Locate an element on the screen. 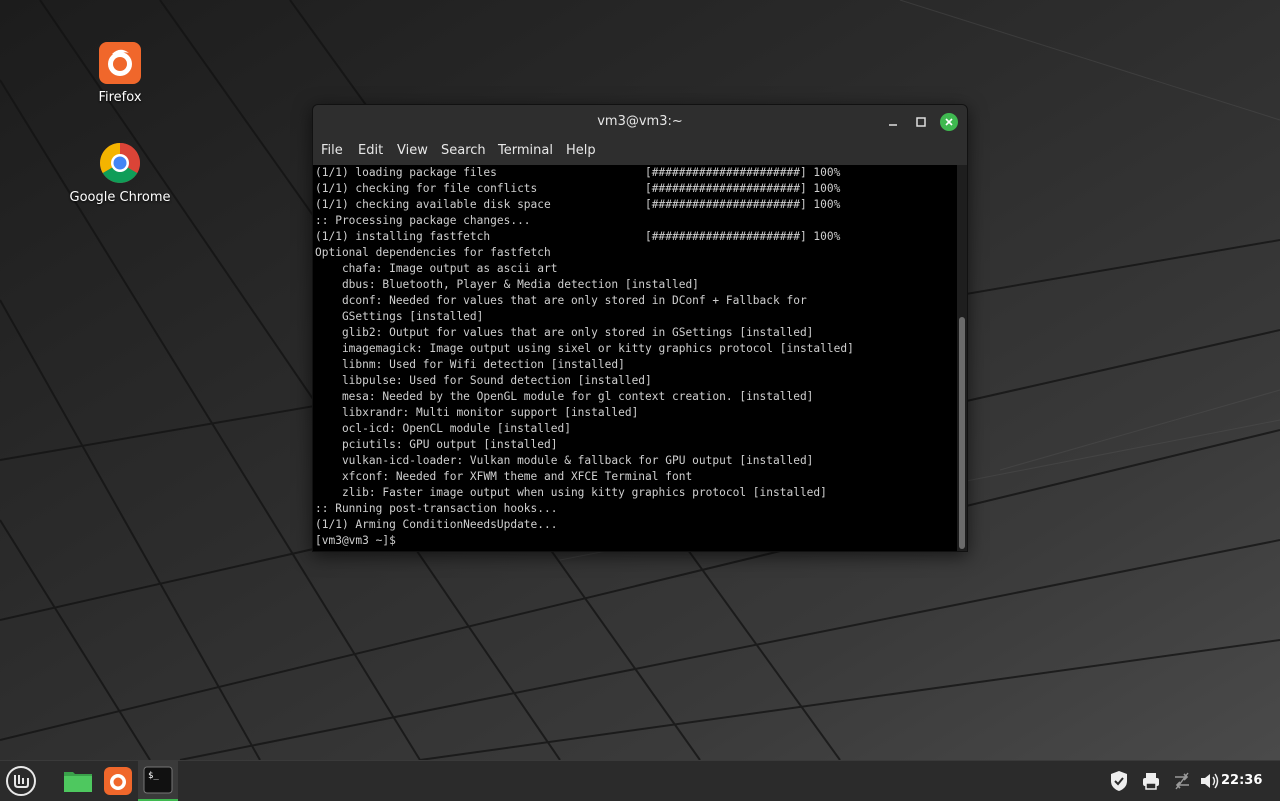 Image resolution: width=1280 pixels, height=805 pixels. minimize-icon is located at coordinates (893, 125).